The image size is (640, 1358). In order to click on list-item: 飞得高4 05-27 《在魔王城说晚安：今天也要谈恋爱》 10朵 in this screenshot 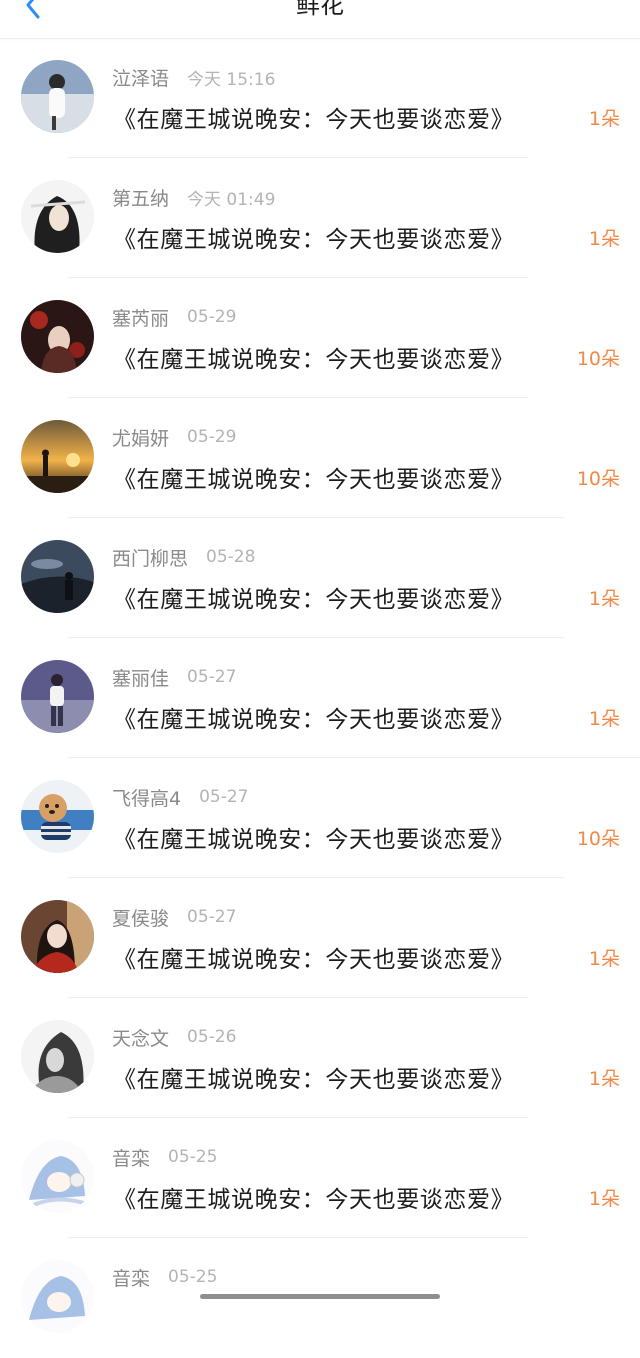, I will do `click(320, 818)`.